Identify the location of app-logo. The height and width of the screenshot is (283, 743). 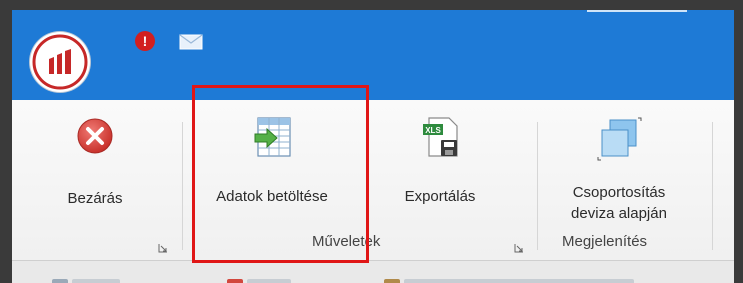
(60, 62).